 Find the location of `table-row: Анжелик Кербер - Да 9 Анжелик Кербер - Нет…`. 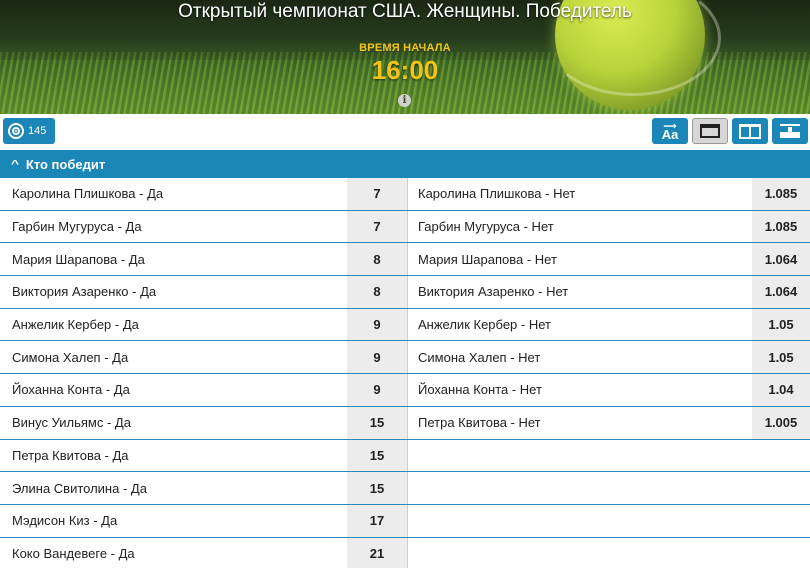

table-row: Анжелик Кербер - Да 9 Анжелик Кербер - Нет… is located at coordinates (405, 325).